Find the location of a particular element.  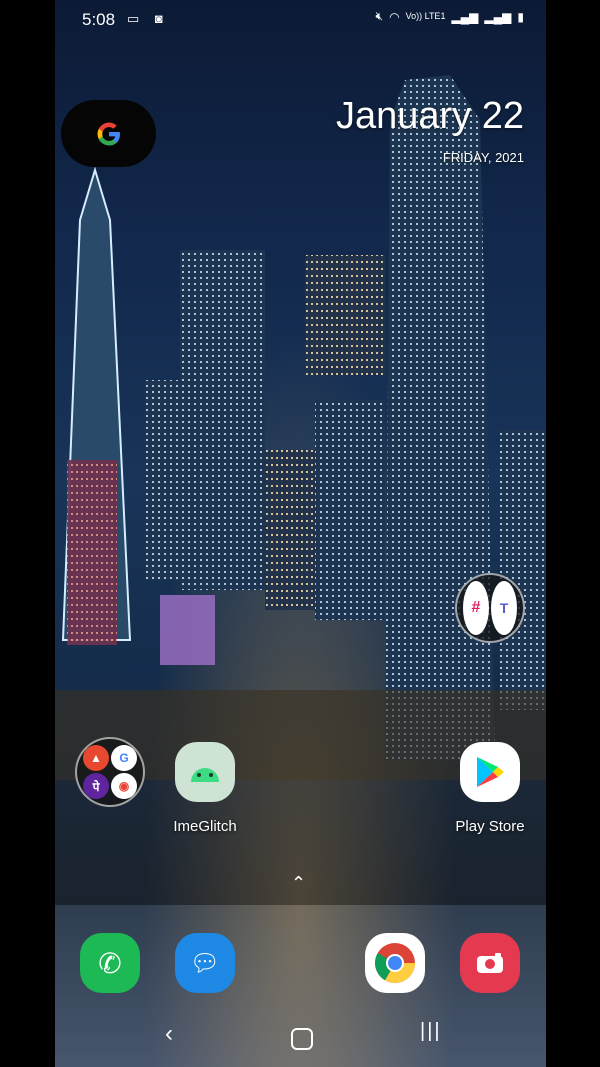

chrome-app-icon is located at coordinates (395, 963).